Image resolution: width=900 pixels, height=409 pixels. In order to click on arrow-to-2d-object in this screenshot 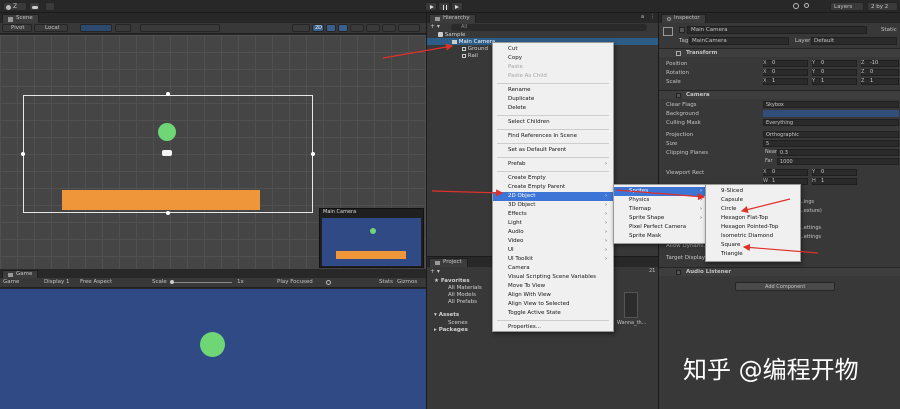, I will do `click(467, 193)`.